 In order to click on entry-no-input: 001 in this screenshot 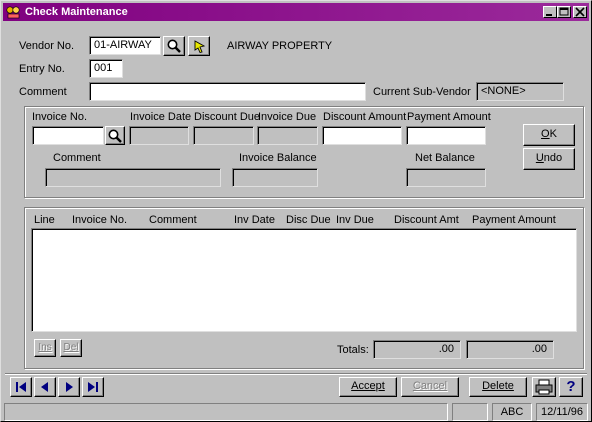, I will do `click(106, 68)`.